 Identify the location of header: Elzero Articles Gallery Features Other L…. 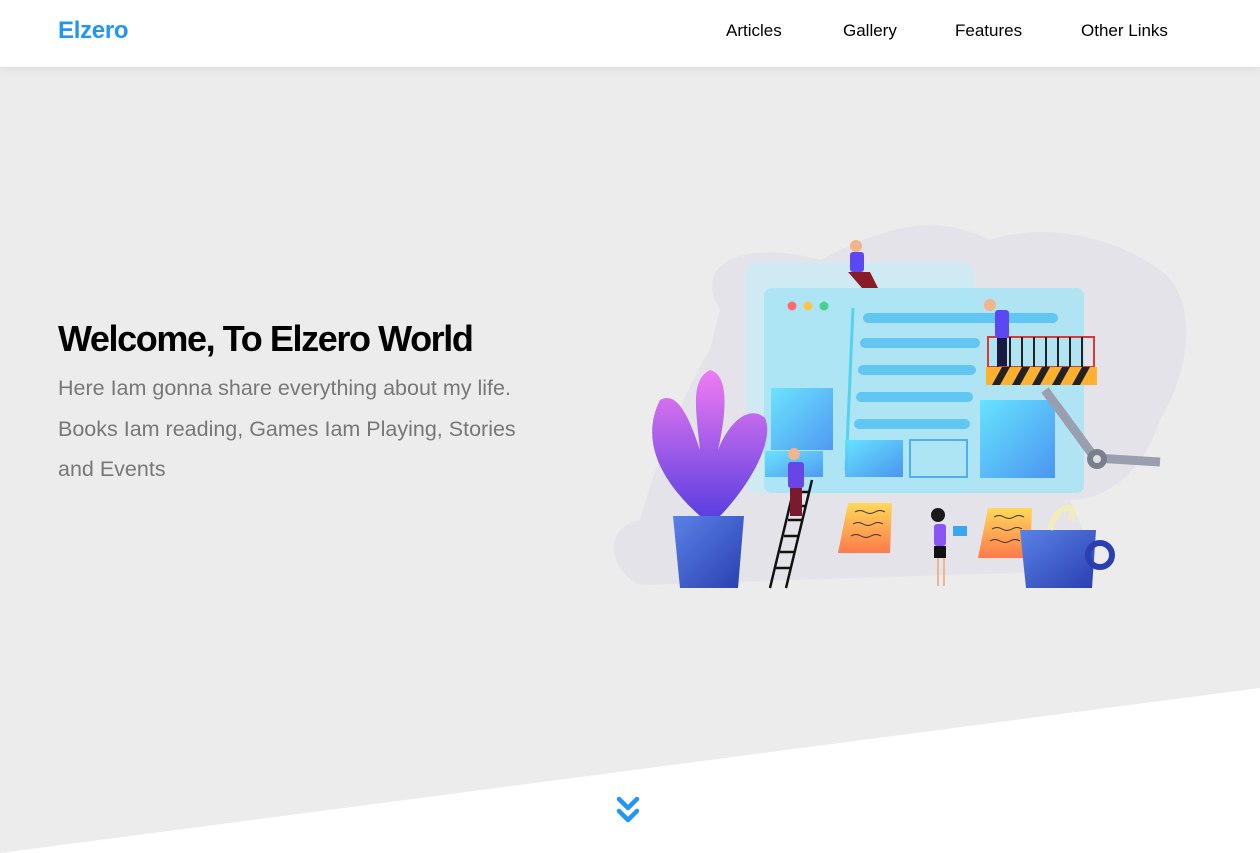
(630, 33).